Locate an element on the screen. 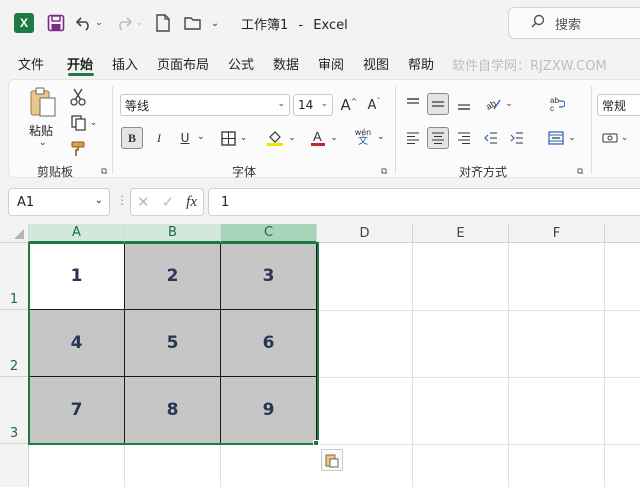 This screenshot has height=487, width=640. font-launcher-icon: ⧉ is located at coordinates (384, 172).